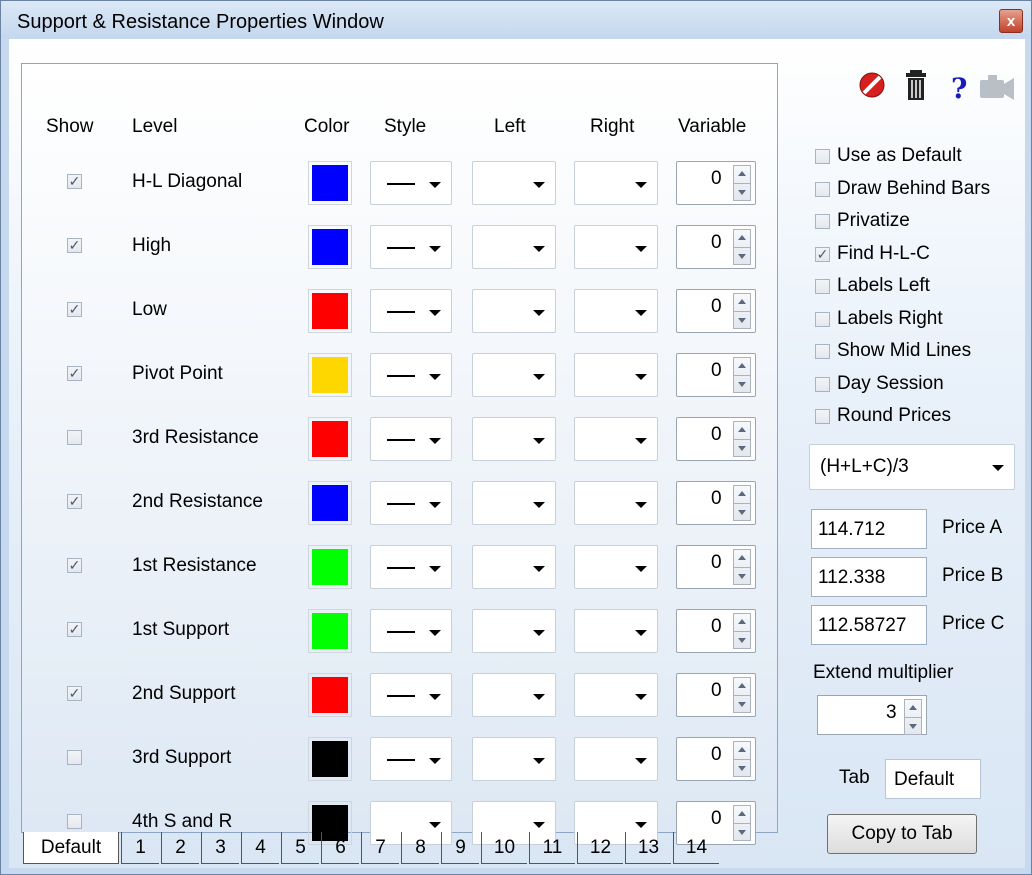 The height and width of the screenshot is (875, 1032). I want to click on formula-select: (H+L+C)/3, so click(912, 467).